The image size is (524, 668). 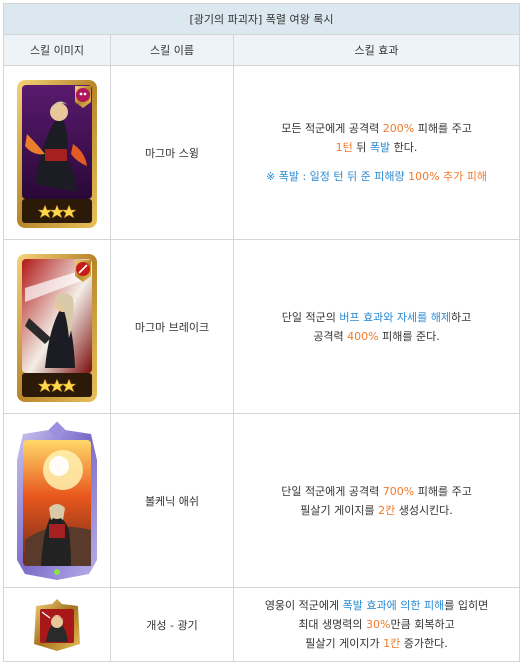 I want to click on effect-highlight: 700%, so click(x=398, y=491).